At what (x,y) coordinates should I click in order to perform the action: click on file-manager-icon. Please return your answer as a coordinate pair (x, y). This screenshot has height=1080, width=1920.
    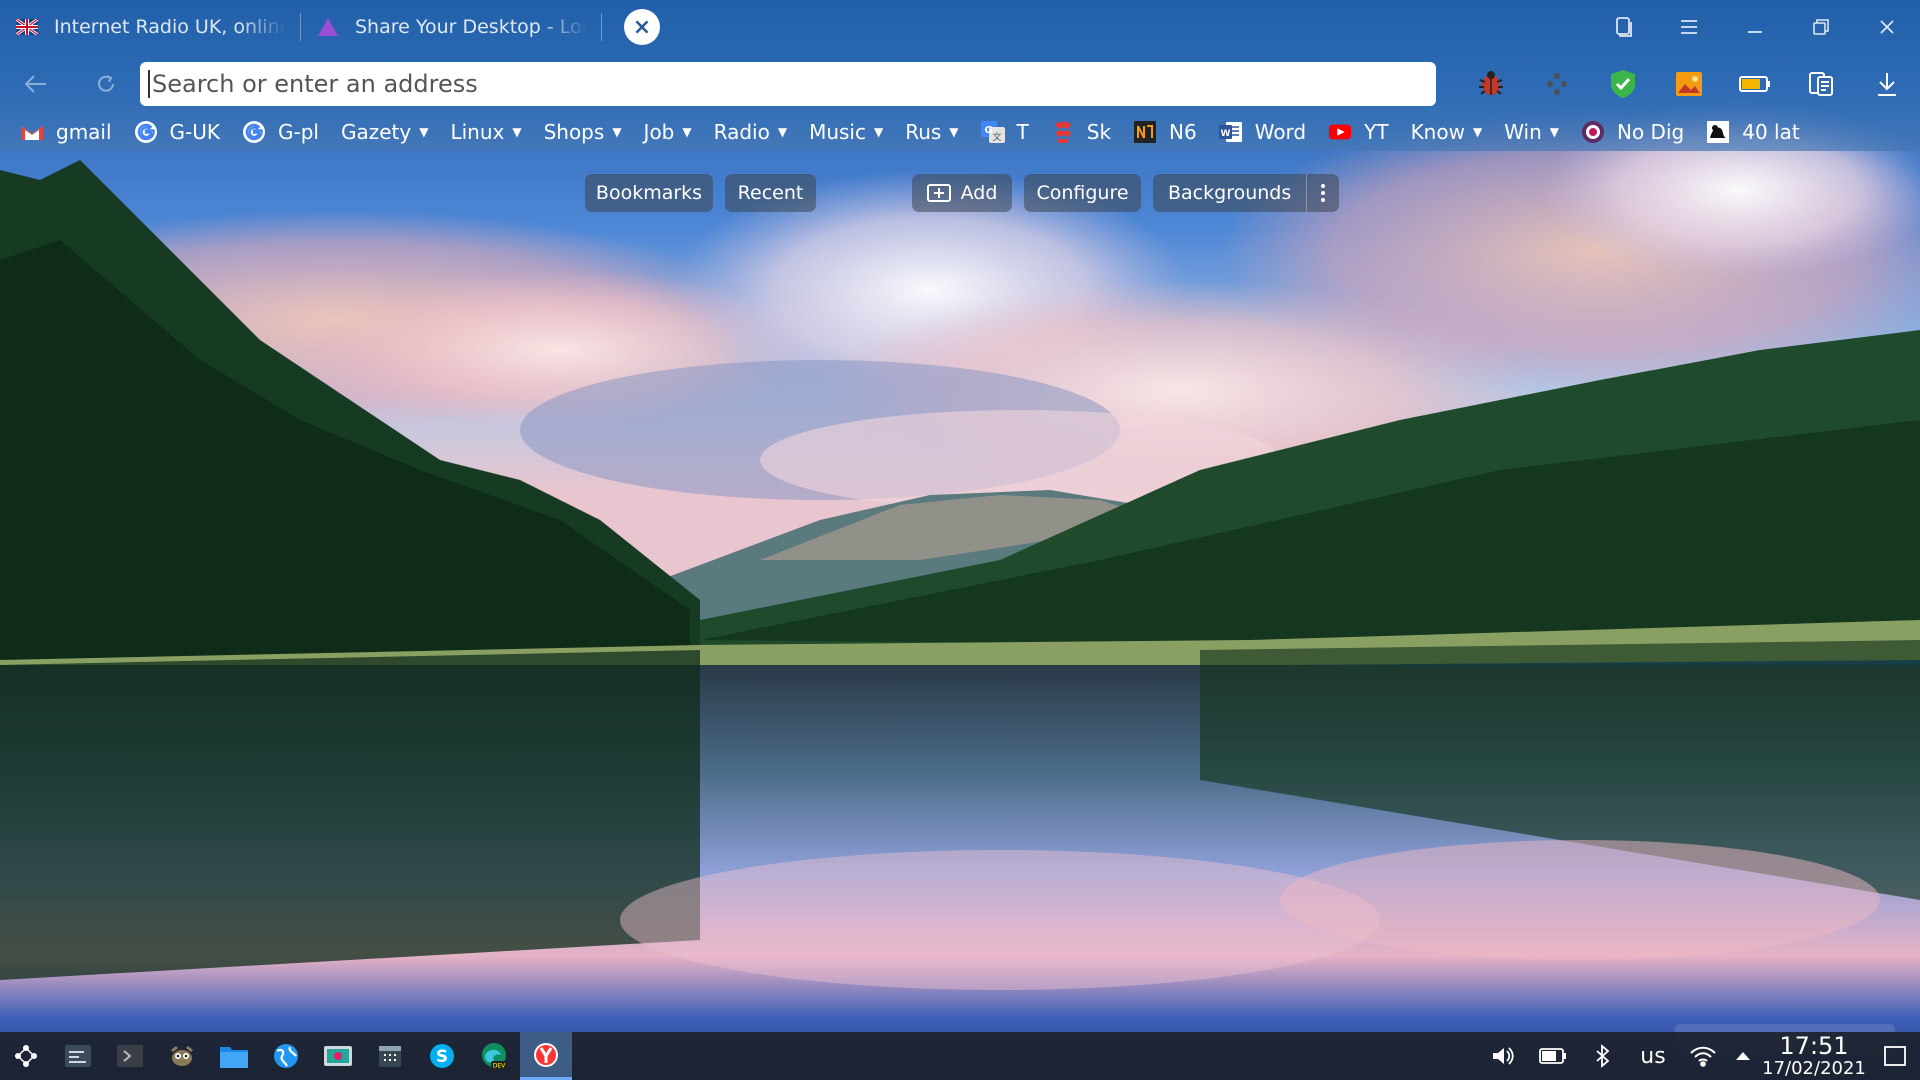
    Looking at the image, I should click on (234, 1056).